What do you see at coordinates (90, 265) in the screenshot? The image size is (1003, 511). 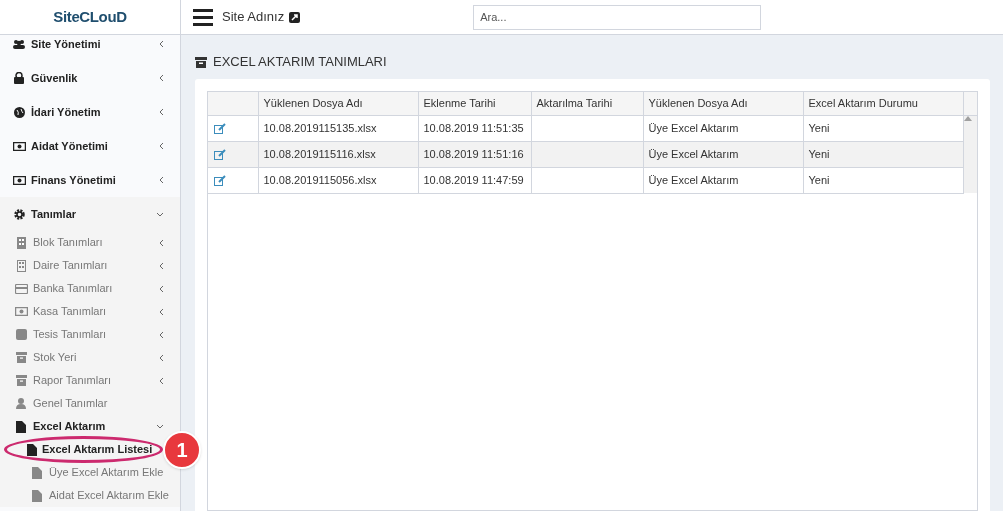 I see `sidebar-item: Daire Tanımları` at bounding box center [90, 265].